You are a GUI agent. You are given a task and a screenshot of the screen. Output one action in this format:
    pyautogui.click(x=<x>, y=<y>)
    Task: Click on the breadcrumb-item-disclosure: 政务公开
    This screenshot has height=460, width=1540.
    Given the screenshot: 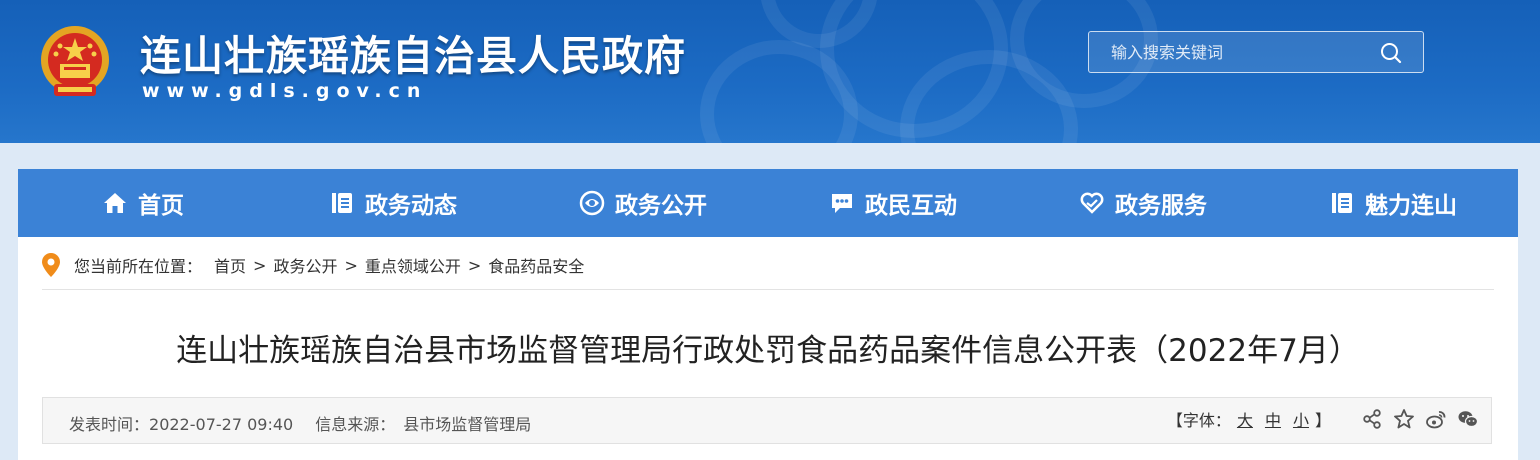 What is the action you would take?
    pyautogui.click(x=305, y=265)
    